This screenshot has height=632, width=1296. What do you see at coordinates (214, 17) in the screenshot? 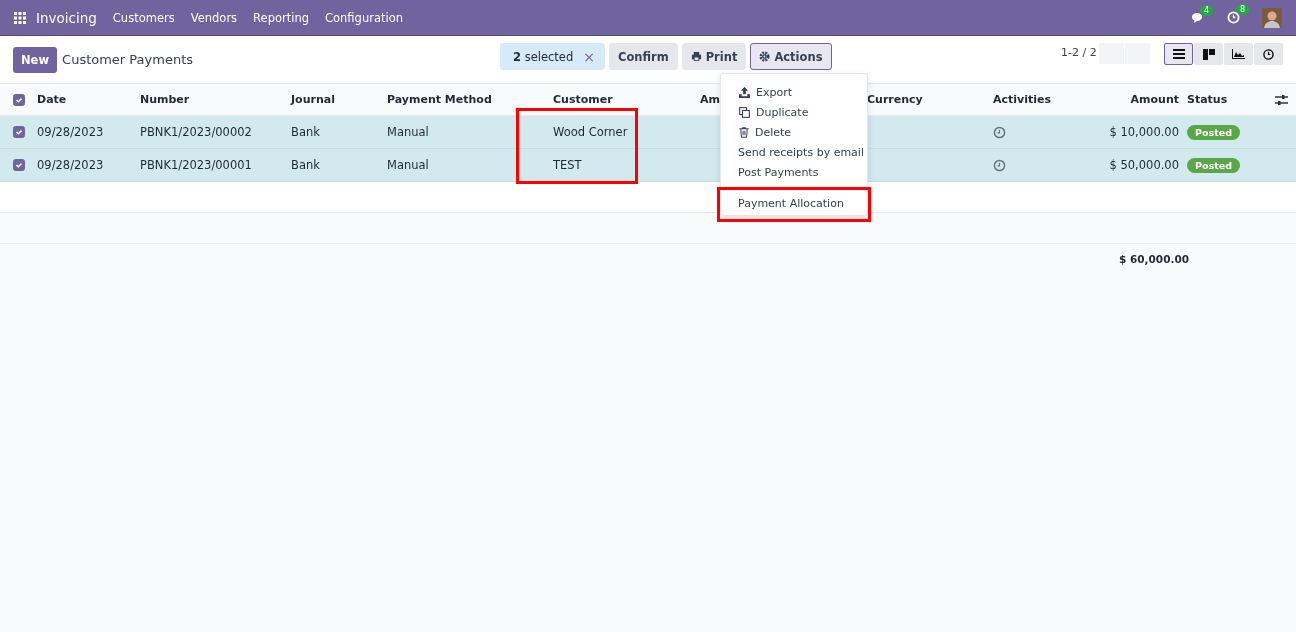
I see `menu-item: Vendors` at bounding box center [214, 17].